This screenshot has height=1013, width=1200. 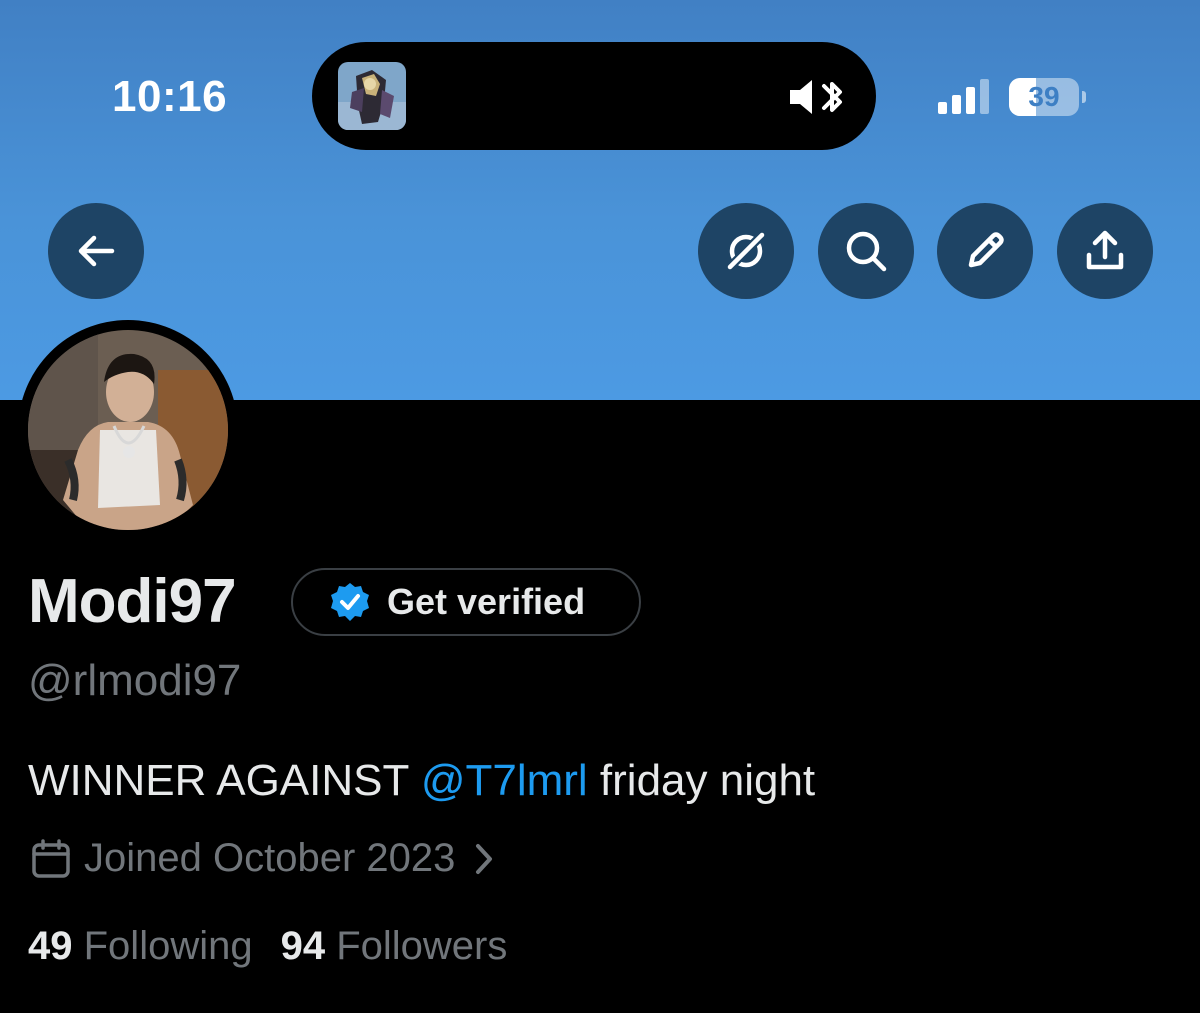 What do you see at coordinates (594, 96) in the screenshot?
I see `dynamic-island` at bounding box center [594, 96].